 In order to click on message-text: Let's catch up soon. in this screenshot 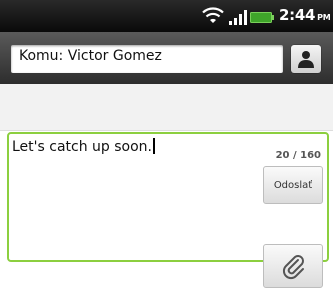, I will do `click(82, 147)`.